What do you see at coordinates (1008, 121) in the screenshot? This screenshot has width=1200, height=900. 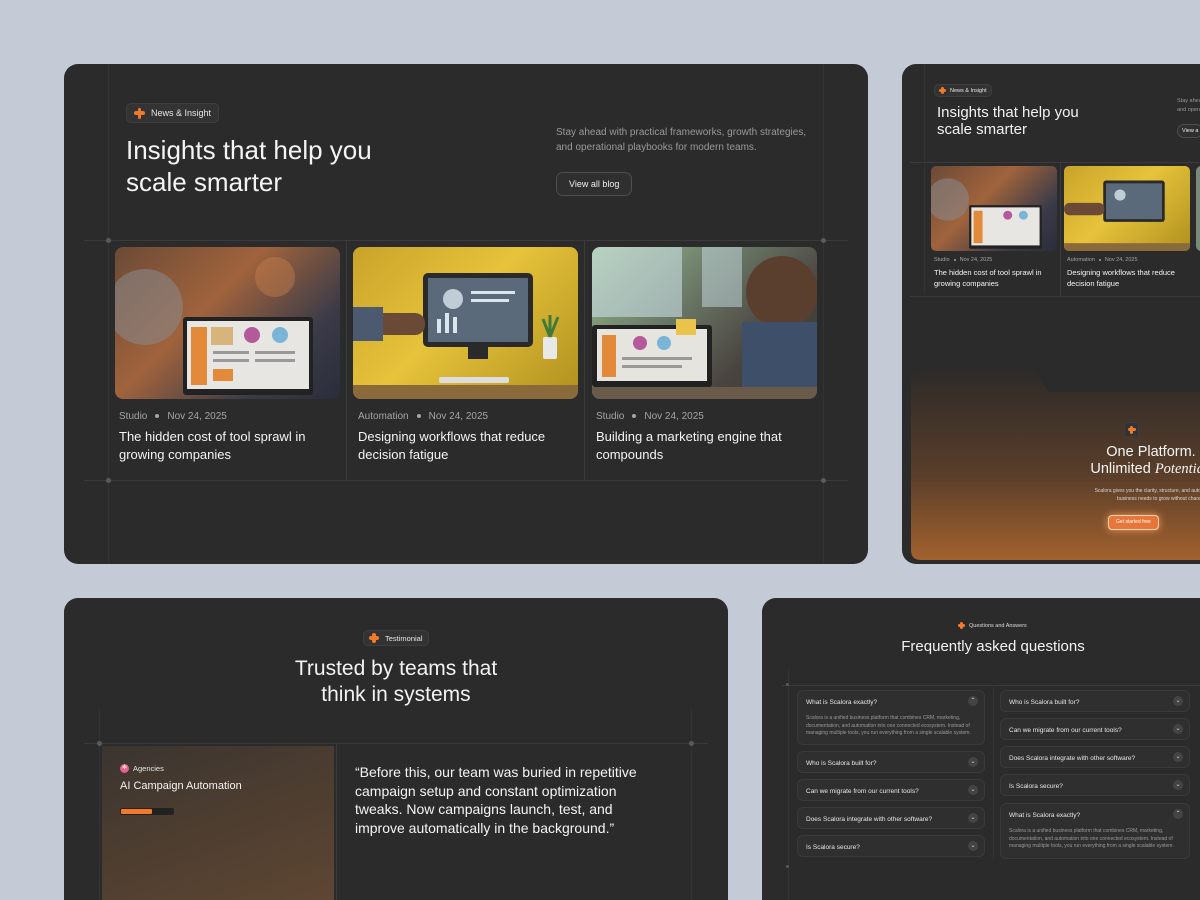 I see `section-title: Insights that help you scale smarter` at bounding box center [1008, 121].